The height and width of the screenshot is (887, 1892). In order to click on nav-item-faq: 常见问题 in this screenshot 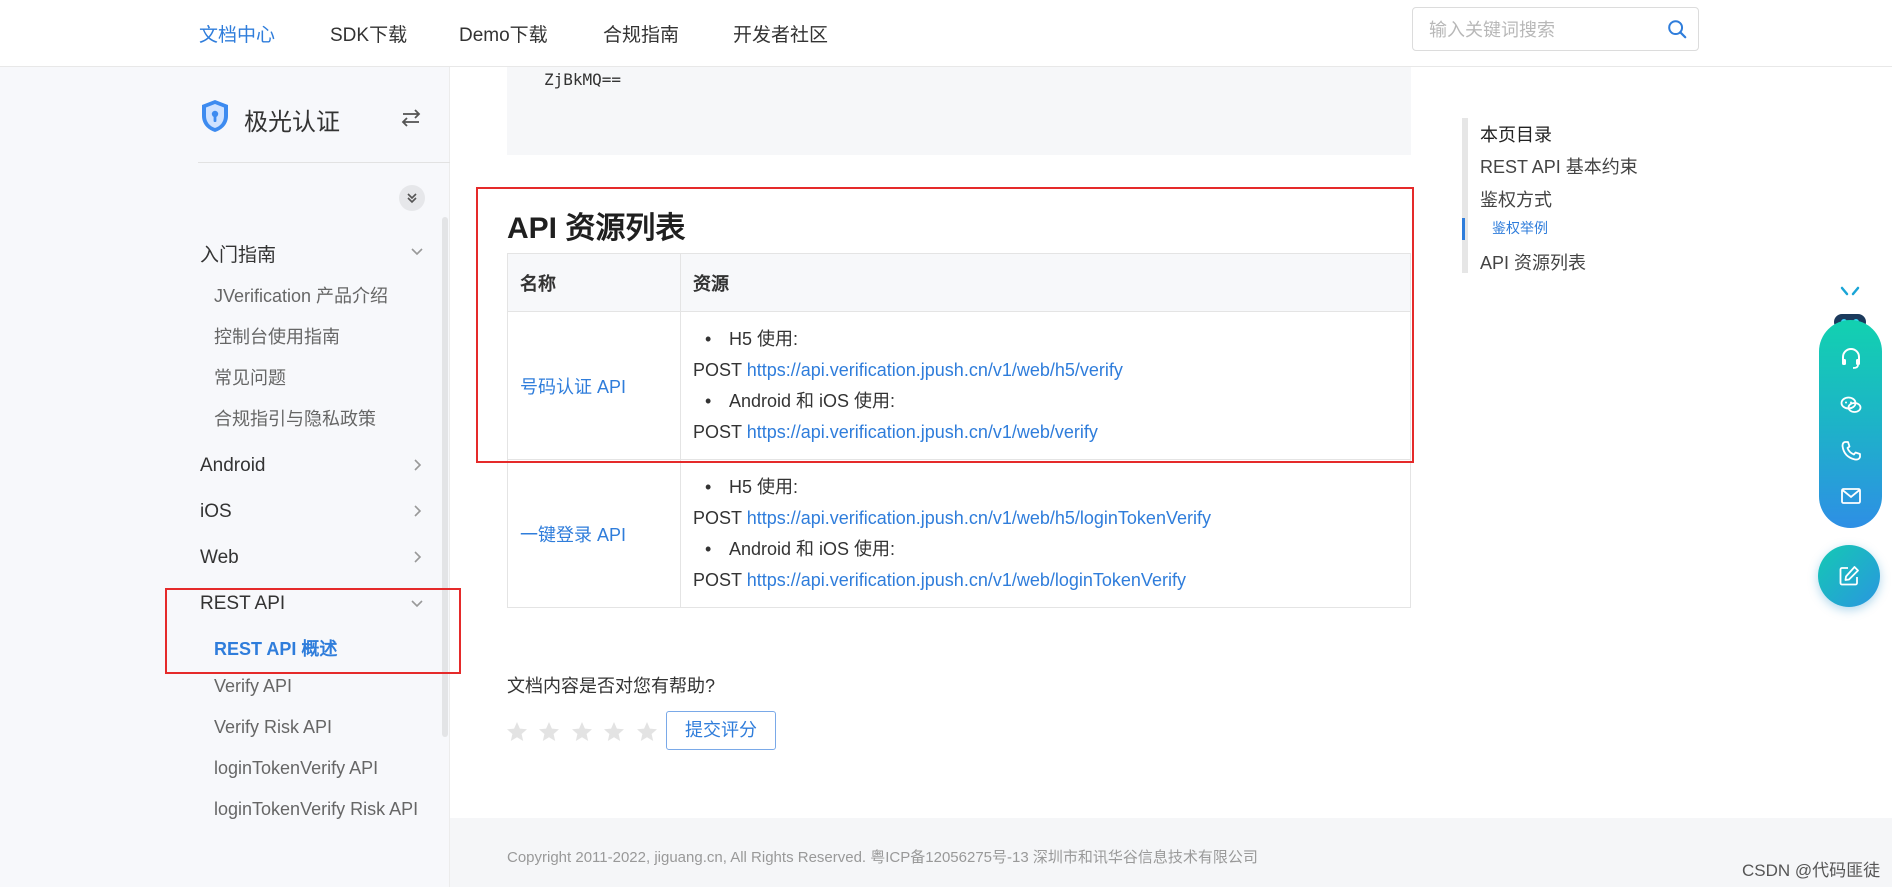, I will do `click(250, 377)`.